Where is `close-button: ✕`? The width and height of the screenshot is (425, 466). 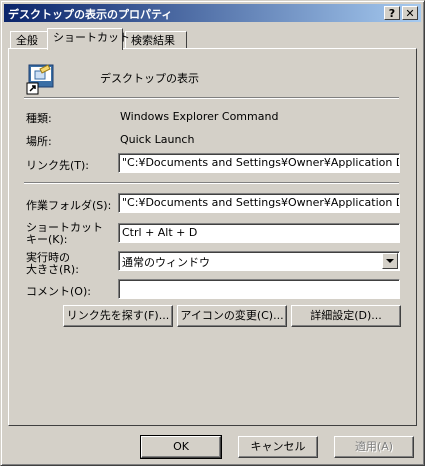 close-button: ✕ is located at coordinates (410, 13).